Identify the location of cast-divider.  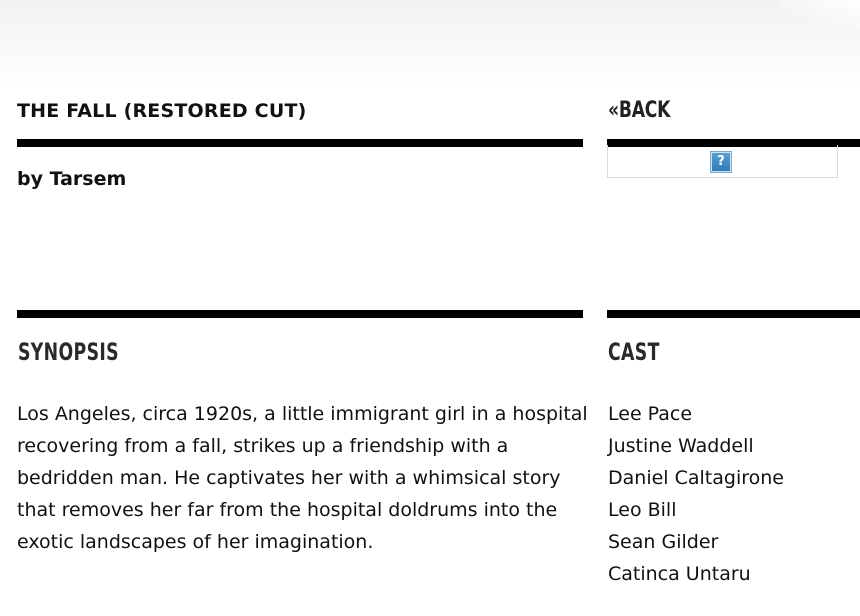
(733, 314).